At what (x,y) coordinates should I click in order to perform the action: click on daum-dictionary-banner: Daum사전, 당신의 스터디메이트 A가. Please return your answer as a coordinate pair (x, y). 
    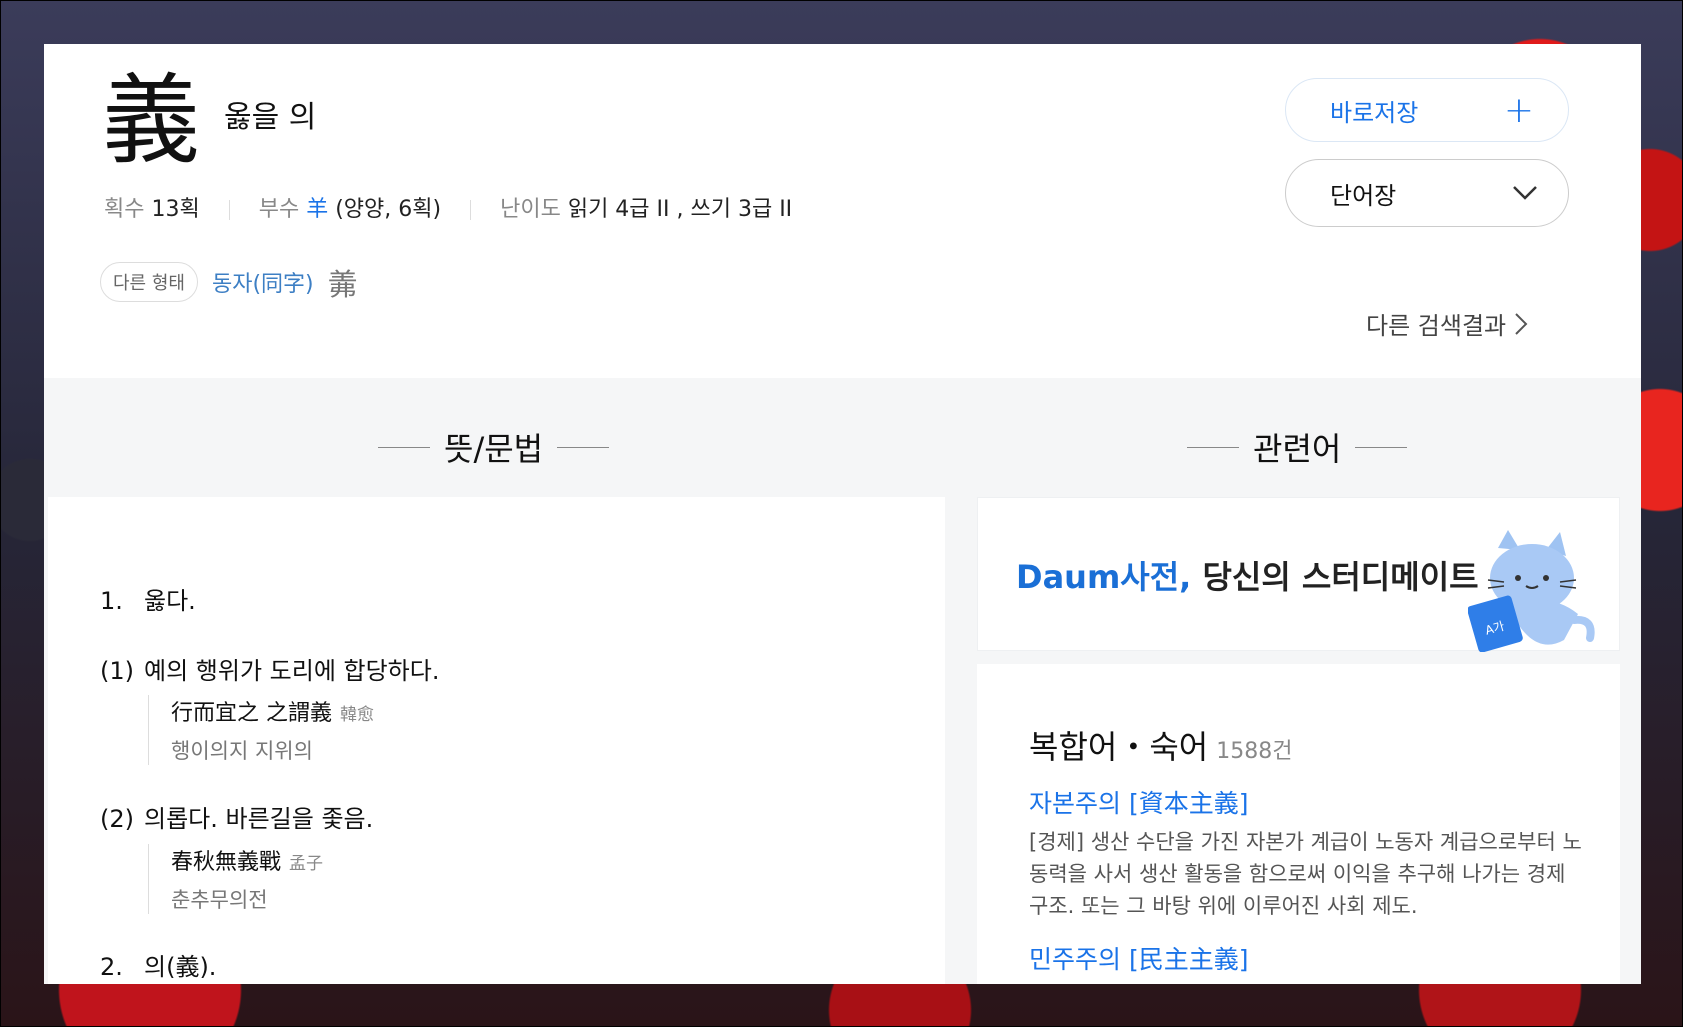
    Looking at the image, I should click on (1298, 574).